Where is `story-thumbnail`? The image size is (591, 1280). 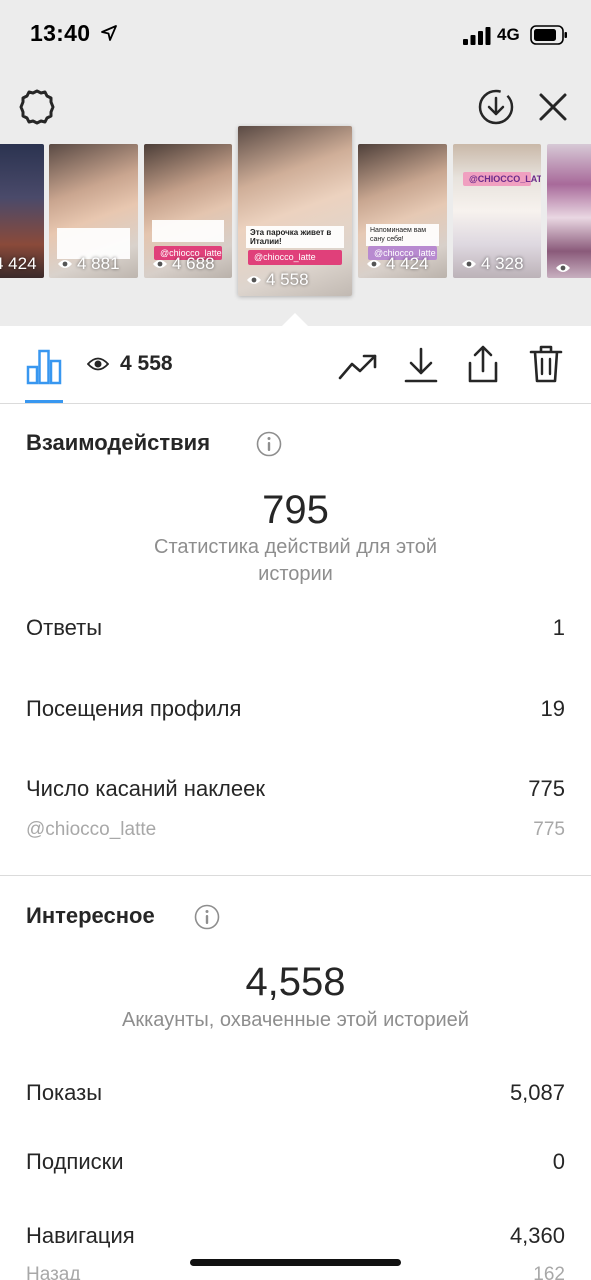
story-thumbnail is located at coordinates (569, 211).